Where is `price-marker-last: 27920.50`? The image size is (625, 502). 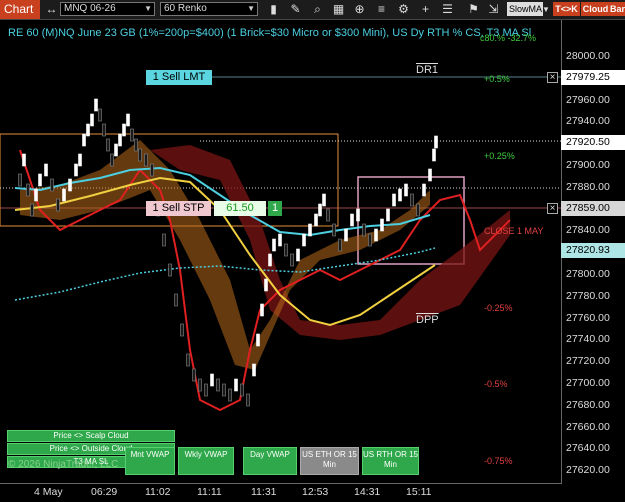
price-marker-last: 27920.50 is located at coordinates (593, 142).